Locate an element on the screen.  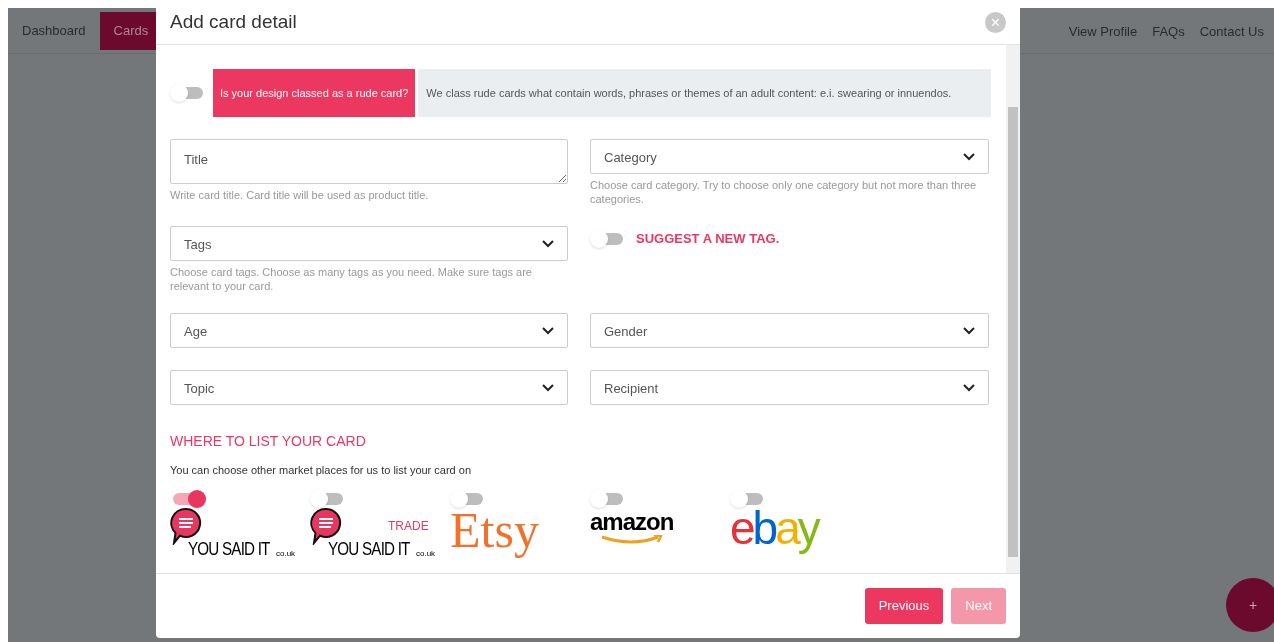
trade-label: TRADE is located at coordinates (408, 526).